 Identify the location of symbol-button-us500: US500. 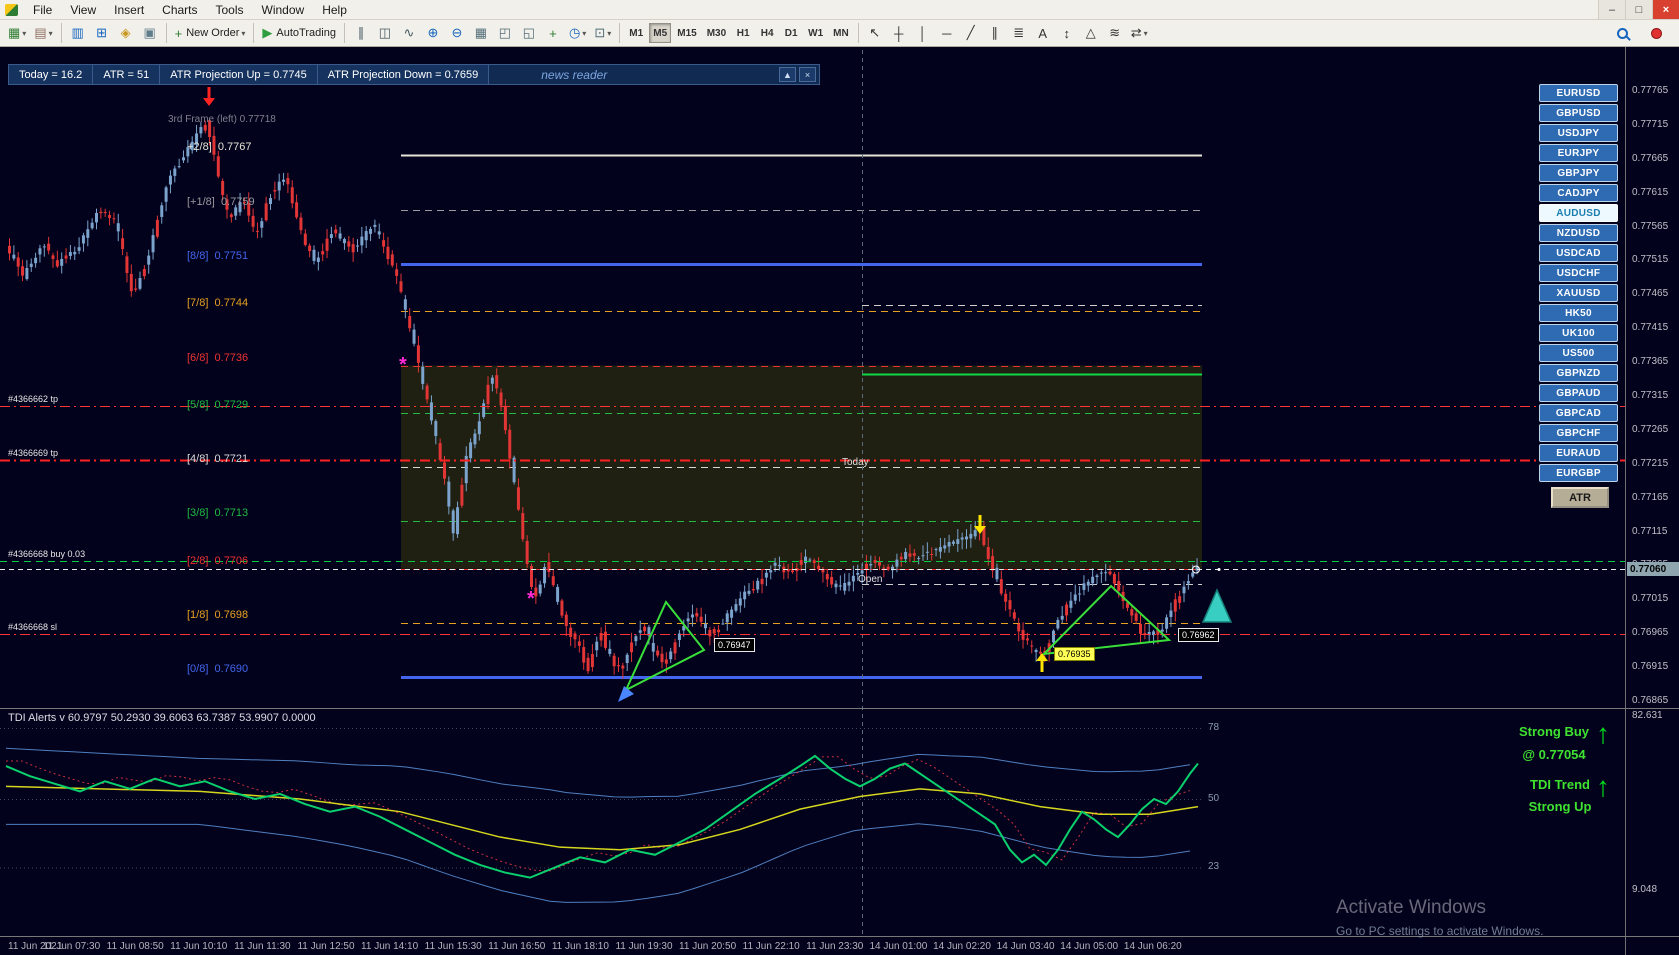
(1578, 353).